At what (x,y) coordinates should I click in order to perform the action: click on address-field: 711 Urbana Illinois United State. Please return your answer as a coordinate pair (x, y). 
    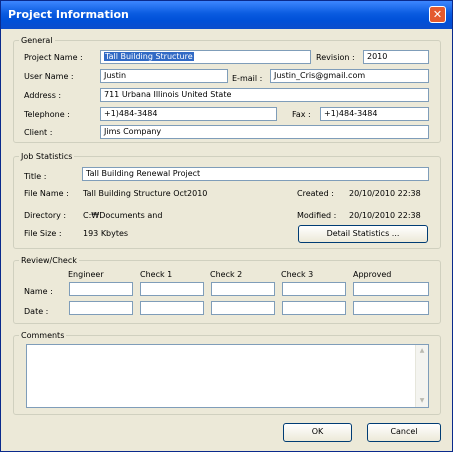
    Looking at the image, I should click on (264, 95).